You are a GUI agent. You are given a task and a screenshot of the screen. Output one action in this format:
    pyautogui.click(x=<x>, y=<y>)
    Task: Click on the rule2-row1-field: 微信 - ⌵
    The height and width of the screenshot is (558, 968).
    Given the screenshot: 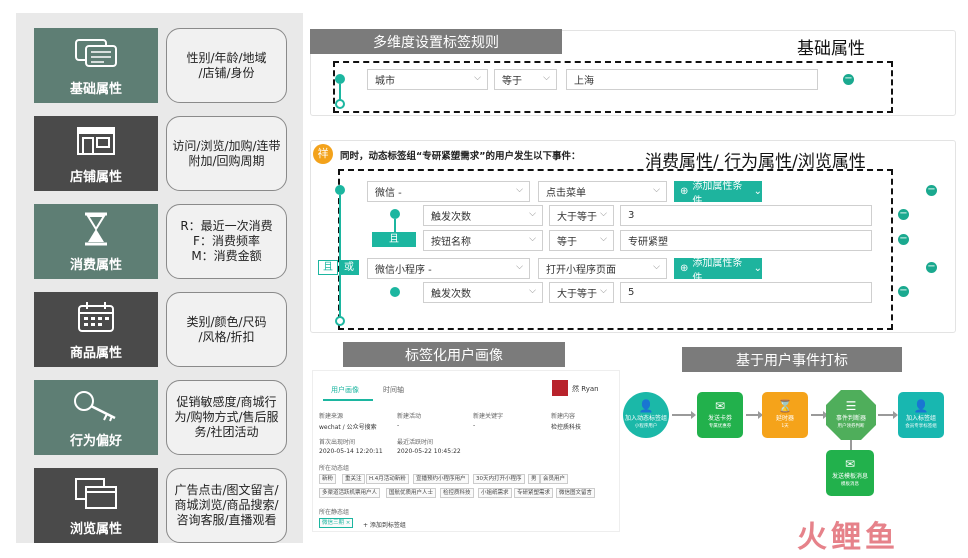 What is the action you would take?
    pyautogui.click(x=448, y=191)
    